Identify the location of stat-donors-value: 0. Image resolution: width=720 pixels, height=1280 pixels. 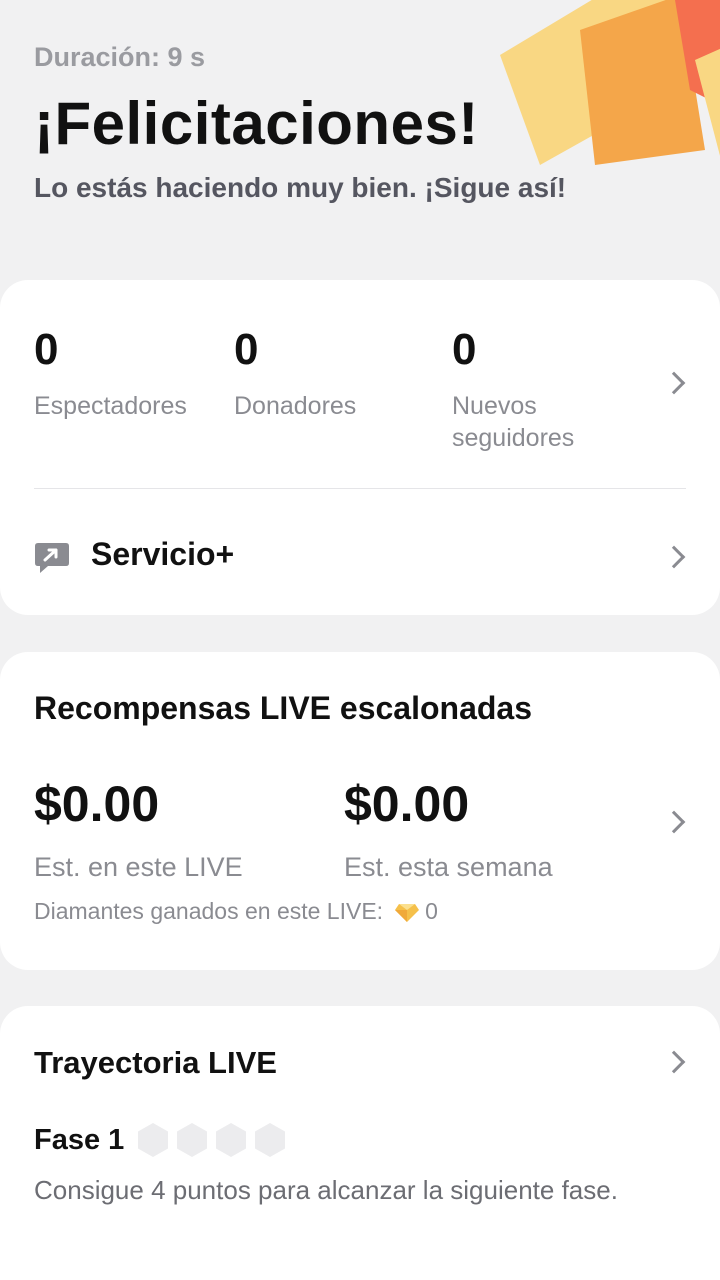
(246, 349).